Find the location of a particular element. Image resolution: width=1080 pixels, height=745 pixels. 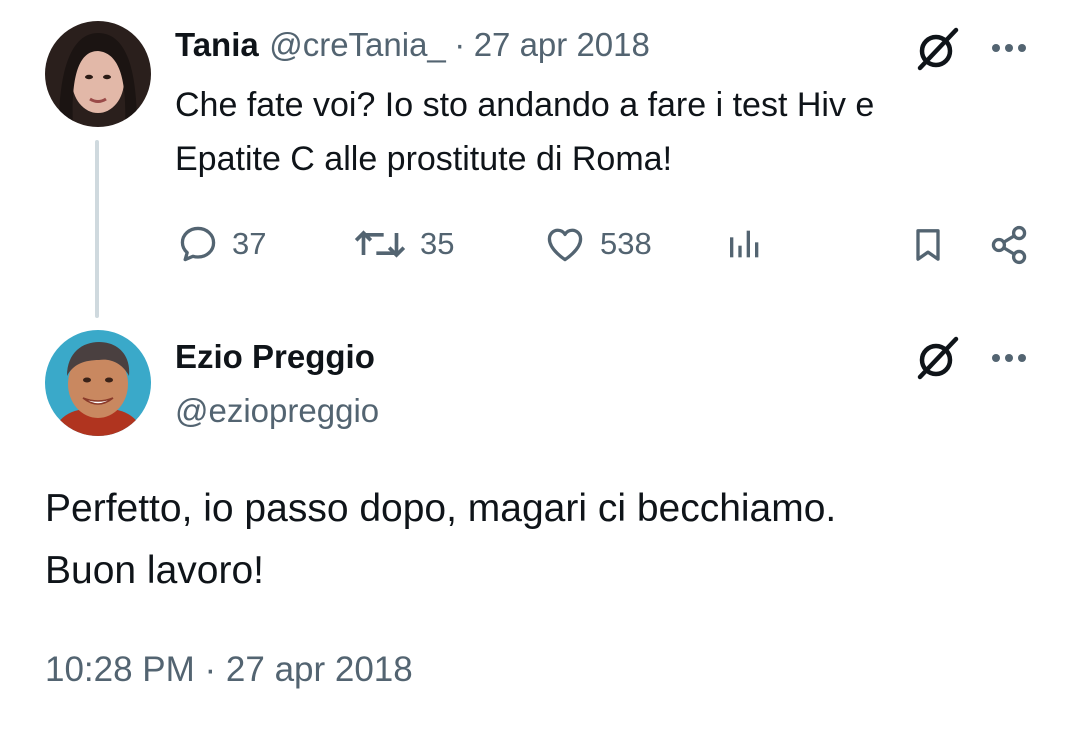

avatar-ezio is located at coordinates (98, 383).